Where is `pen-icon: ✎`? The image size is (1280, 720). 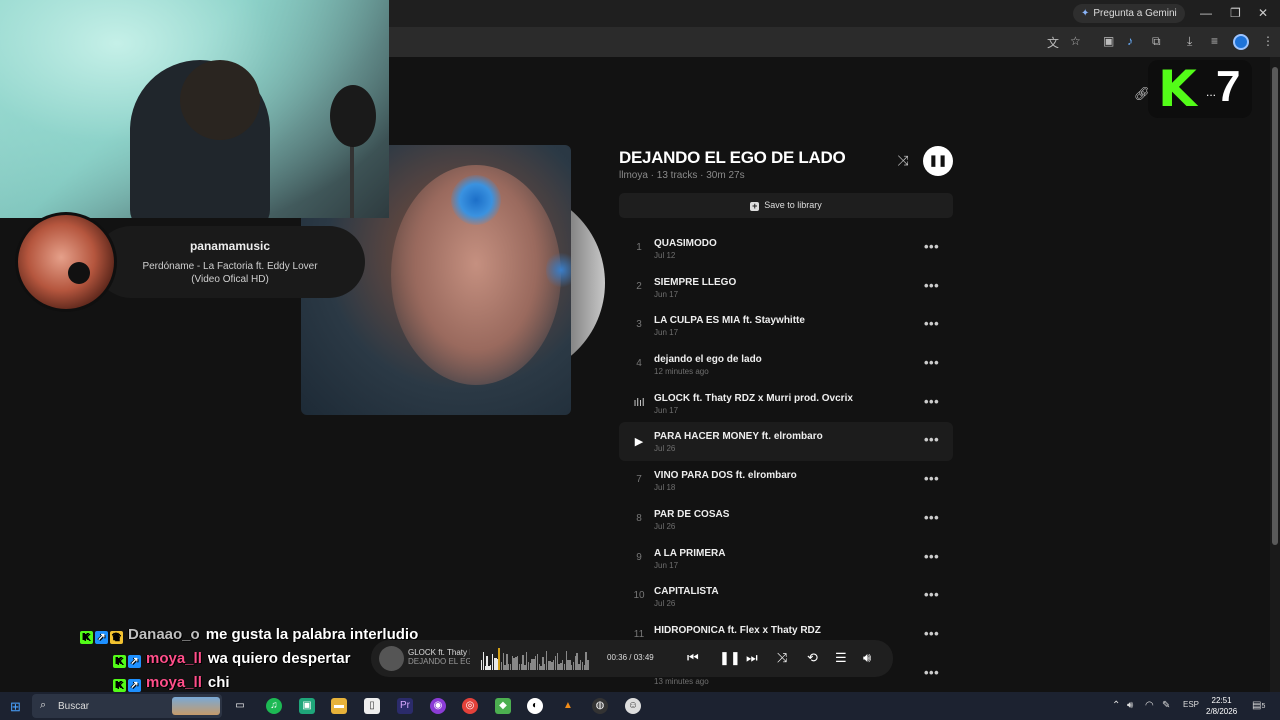 pen-icon: ✎ is located at coordinates (1166, 705).